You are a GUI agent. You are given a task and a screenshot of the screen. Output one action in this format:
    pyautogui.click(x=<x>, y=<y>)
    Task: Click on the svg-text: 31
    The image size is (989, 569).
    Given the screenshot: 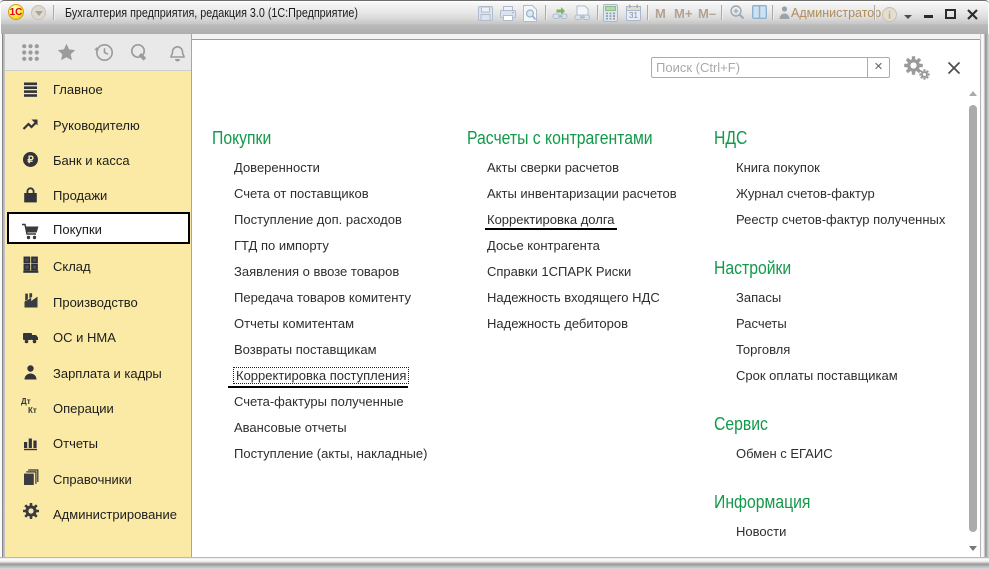 What is the action you would take?
    pyautogui.click(x=633, y=15)
    